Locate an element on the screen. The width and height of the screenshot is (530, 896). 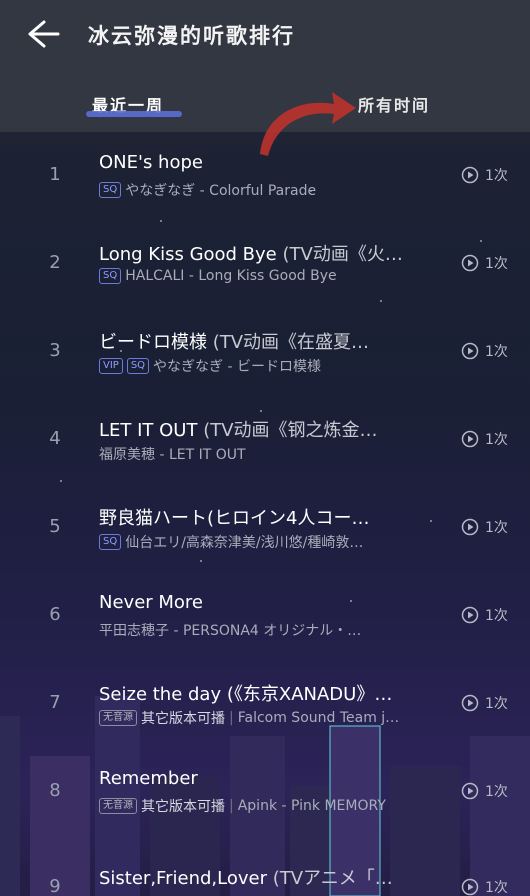
song-title: Never More is located at coordinates (151, 602).